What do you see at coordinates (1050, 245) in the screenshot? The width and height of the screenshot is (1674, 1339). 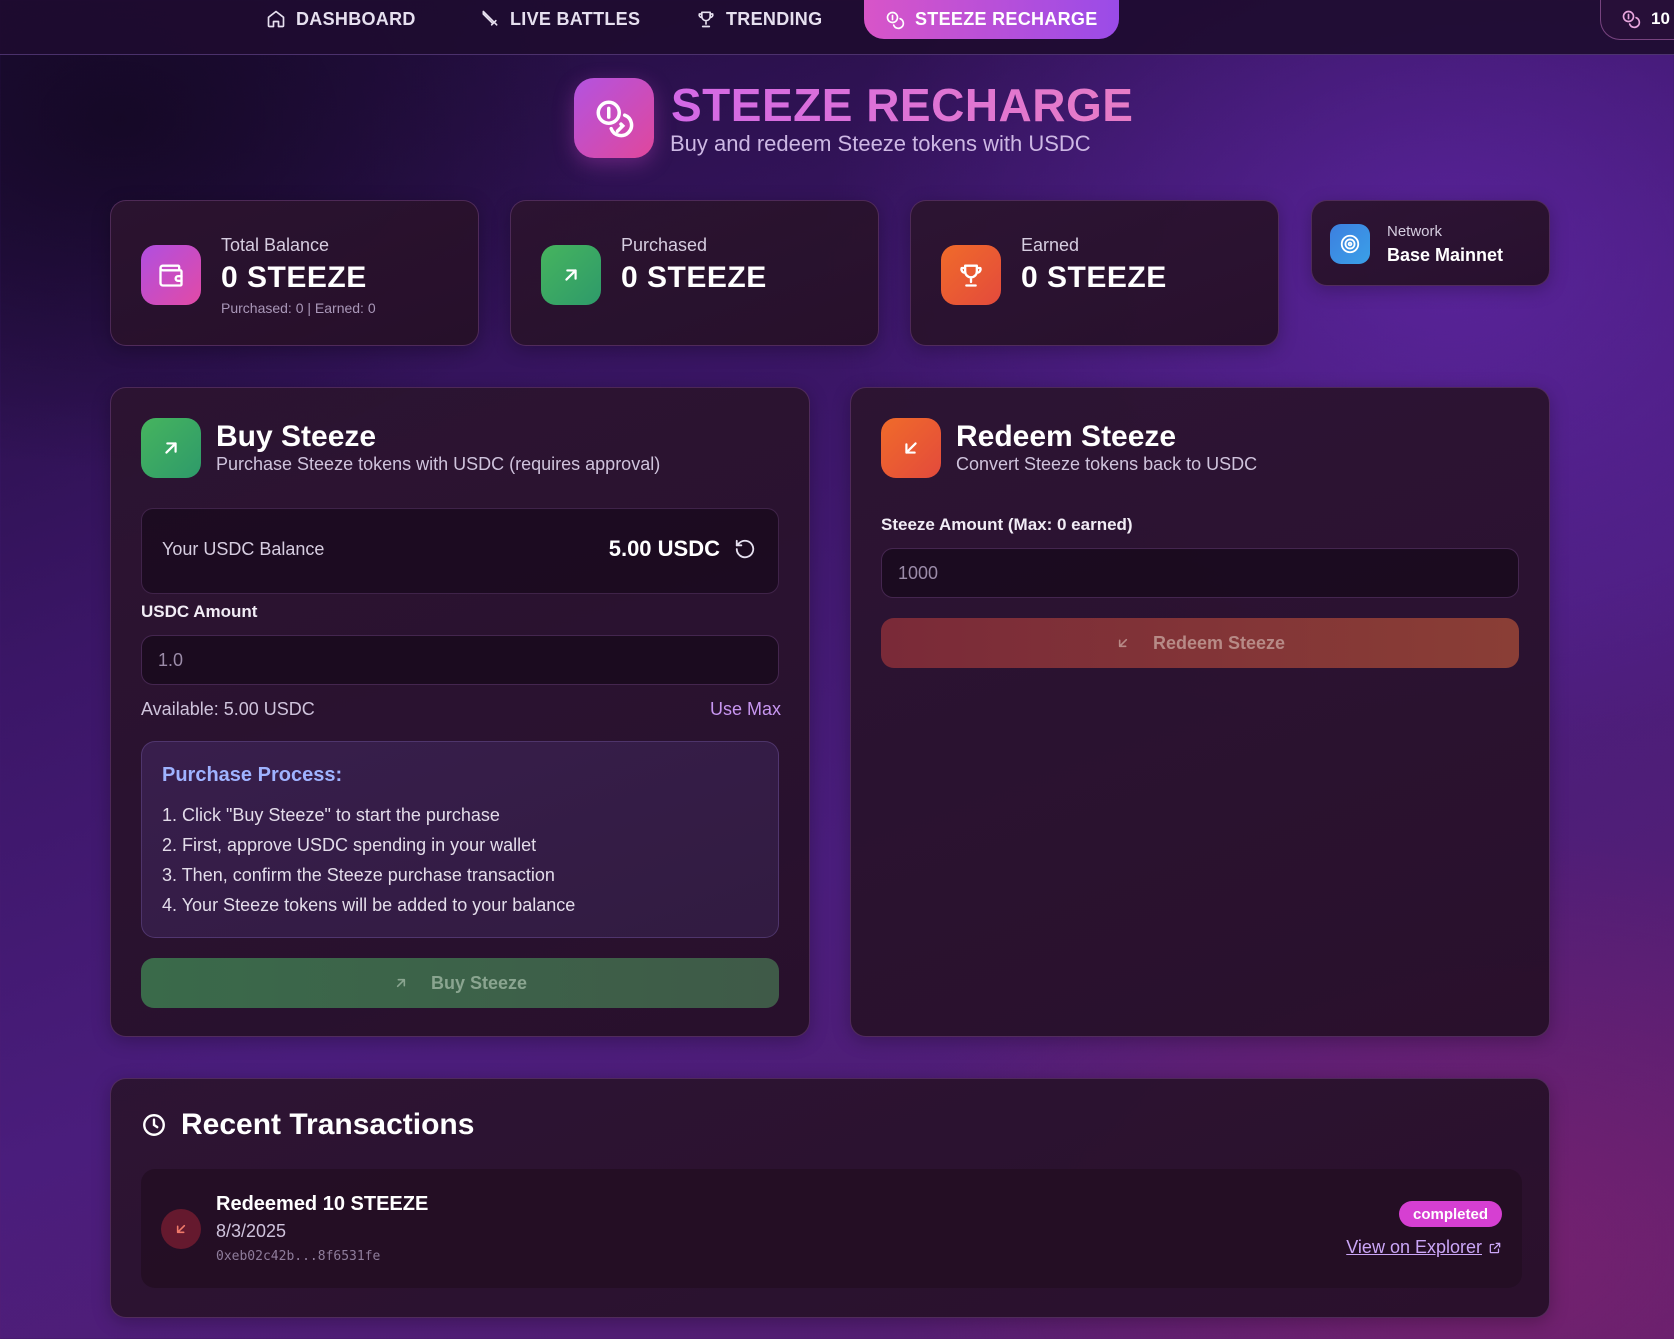 I see `earned-label: Earned` at bounding box center [1050, 245].